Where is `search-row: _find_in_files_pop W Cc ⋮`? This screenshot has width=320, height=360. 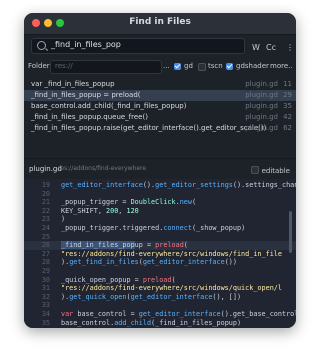
search-row: _find_in_files_pop W Cc ⋮ is located at coordinates (160, 46).